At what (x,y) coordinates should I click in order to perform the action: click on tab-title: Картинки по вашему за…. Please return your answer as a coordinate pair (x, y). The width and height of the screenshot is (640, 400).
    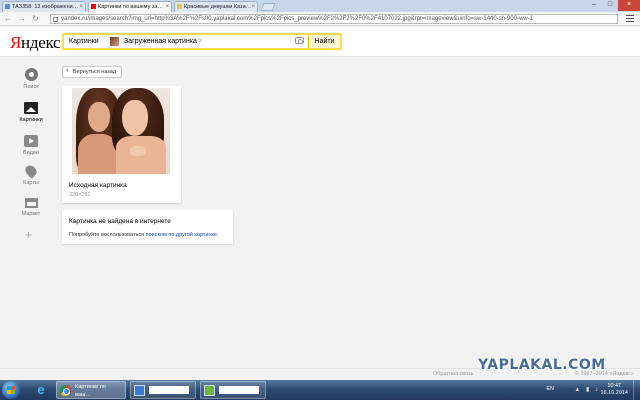
    Looking at the image, I should click on (130, 7).